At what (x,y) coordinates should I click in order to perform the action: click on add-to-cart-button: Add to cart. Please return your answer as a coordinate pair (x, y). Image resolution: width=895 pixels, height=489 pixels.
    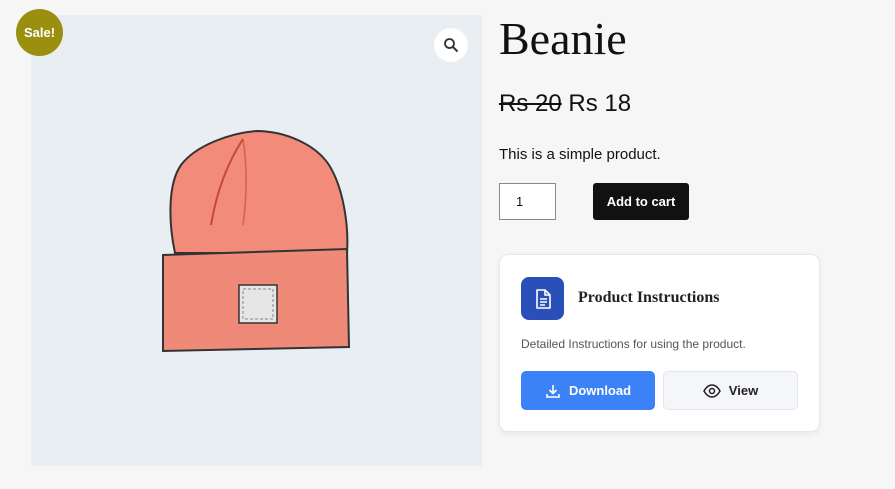
    Looking at the image, I should click on (641, 201).